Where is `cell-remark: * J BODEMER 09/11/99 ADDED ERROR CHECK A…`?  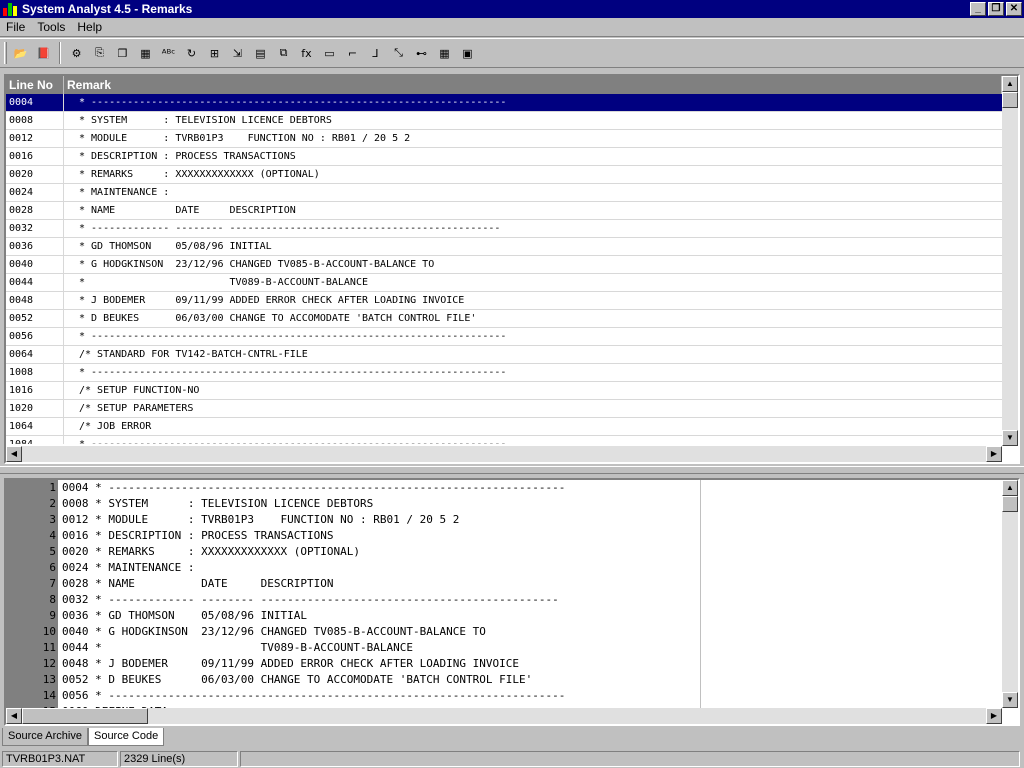 cell-remark: * J BODEMER 09/11/99 ADDED ERROR CHECK A… is located at coordinates (533, 300).